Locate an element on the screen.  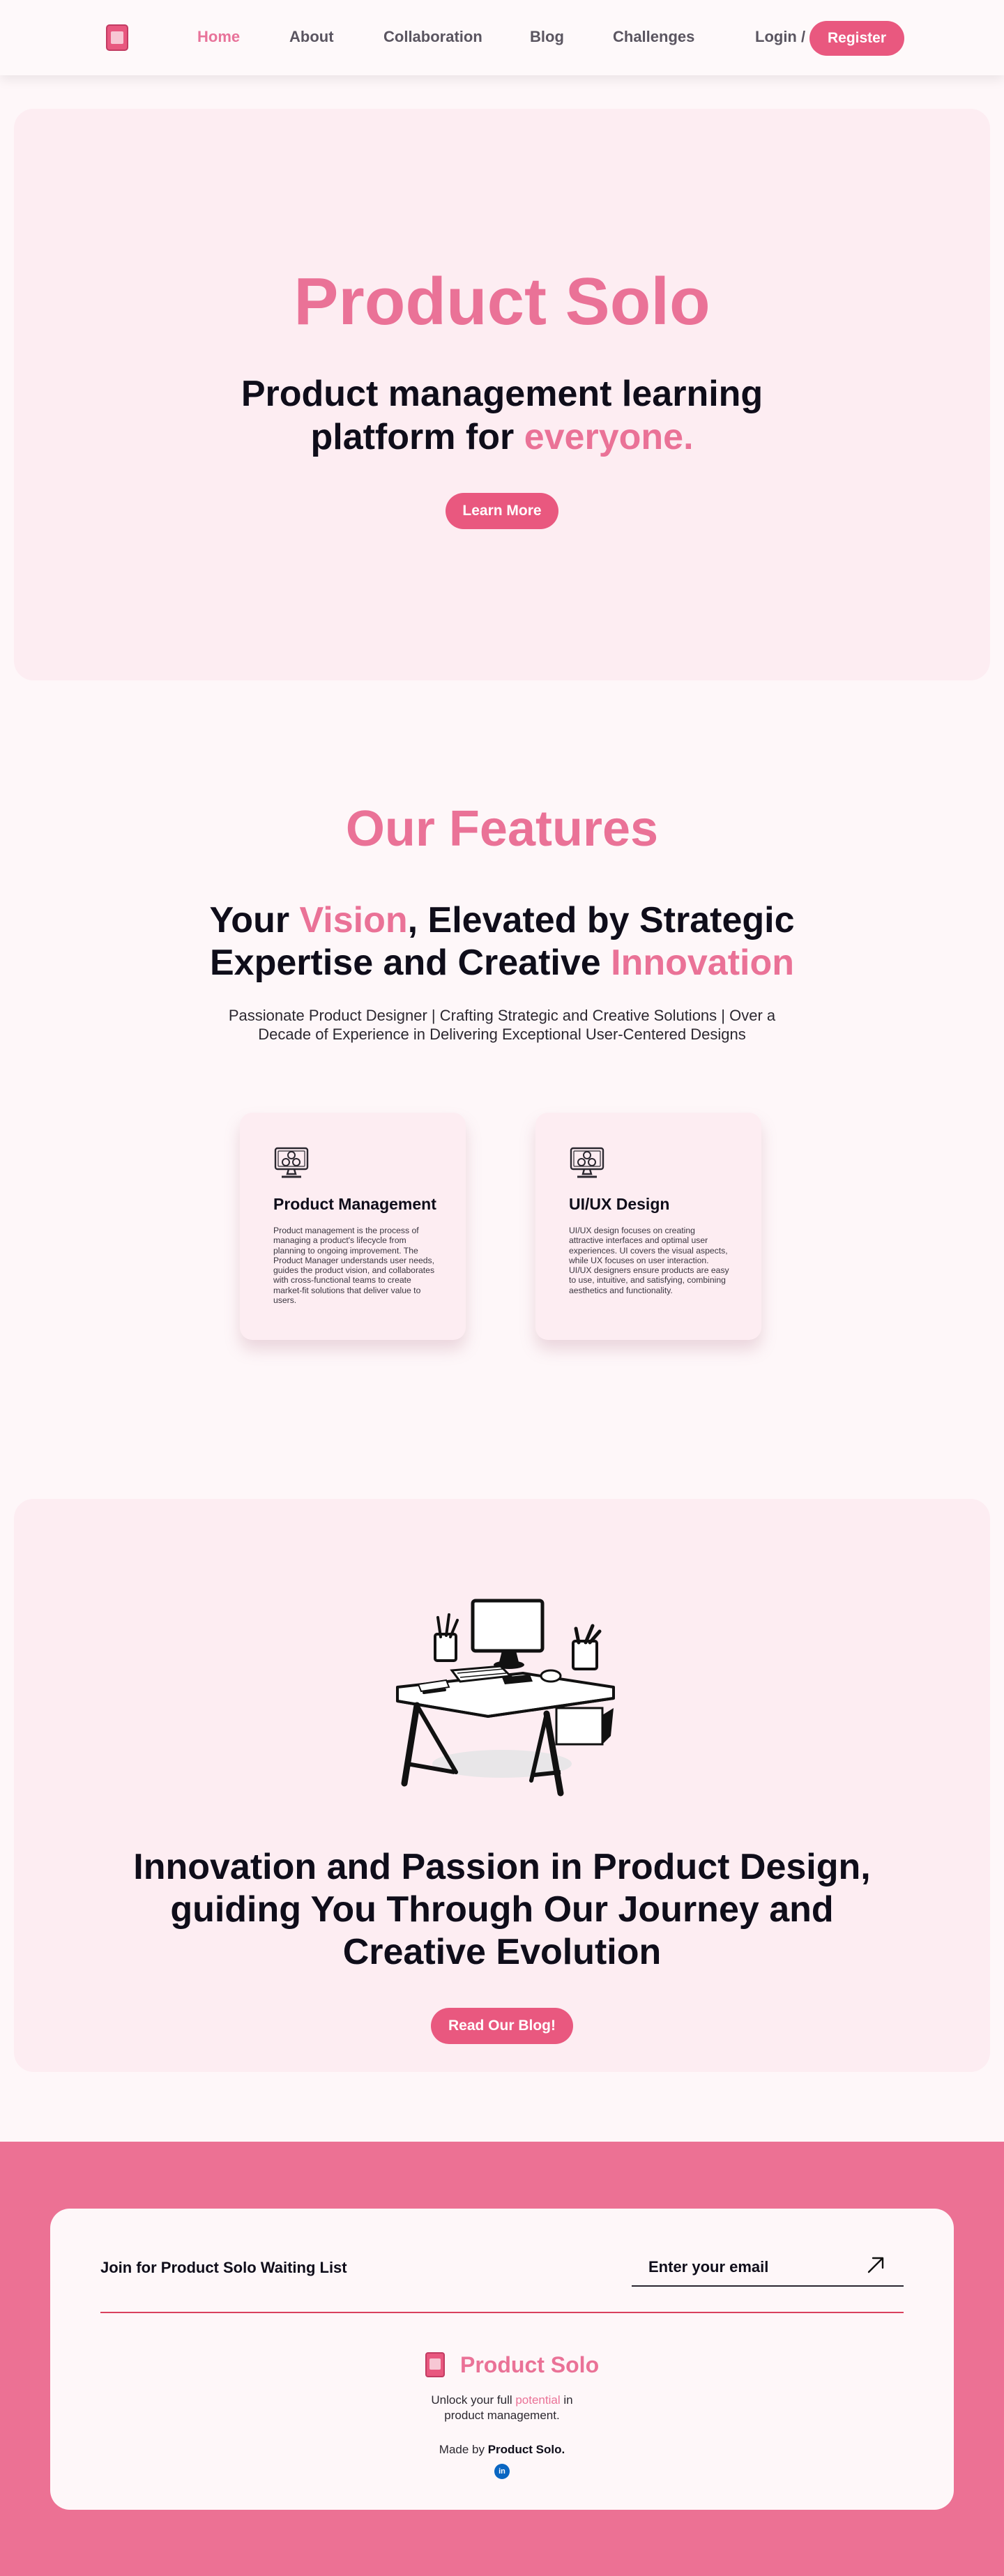
arrow-up-right-icon is located at coordinates (875, 2265).